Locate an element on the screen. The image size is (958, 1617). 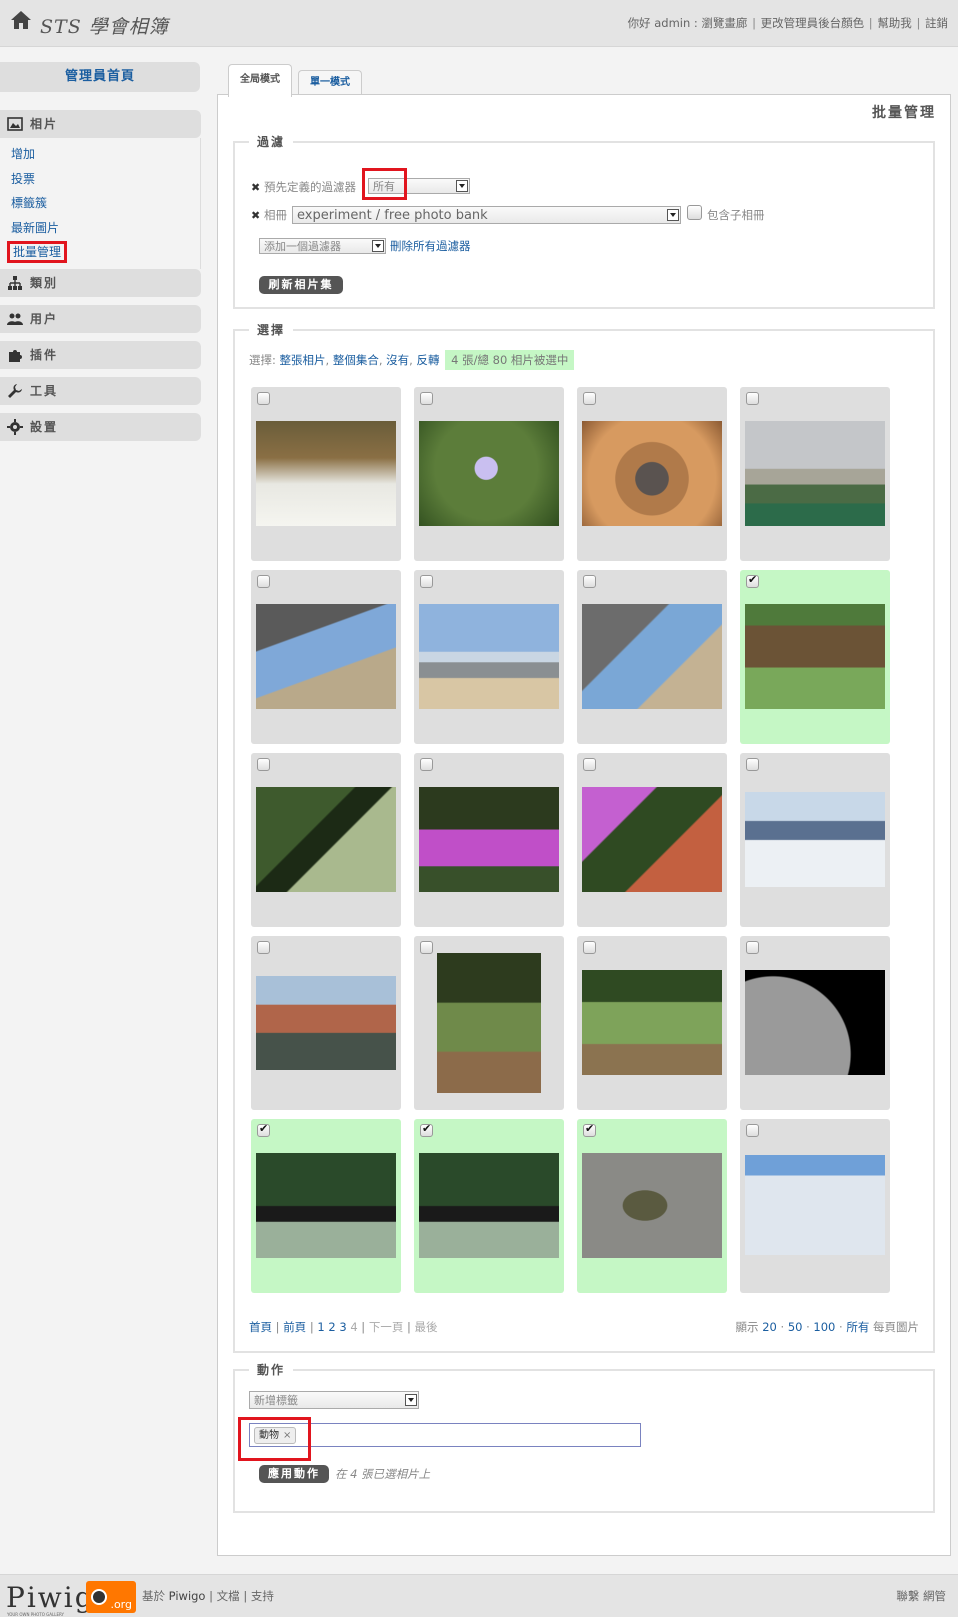
sidebar-item-add: 增加 is located at coordinates (100, 154).